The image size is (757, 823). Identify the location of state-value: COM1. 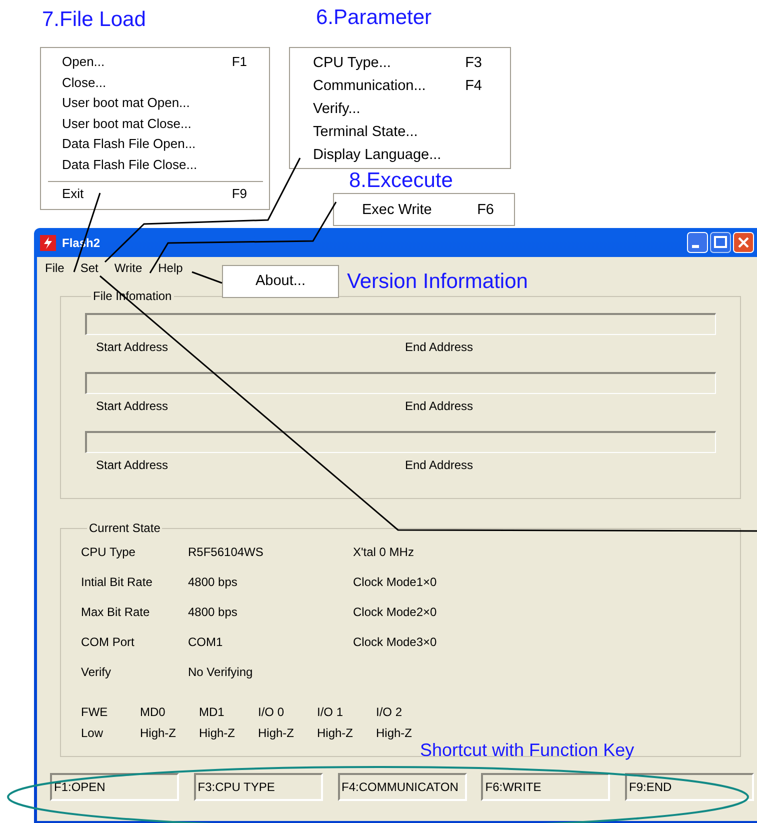
(206, 642).